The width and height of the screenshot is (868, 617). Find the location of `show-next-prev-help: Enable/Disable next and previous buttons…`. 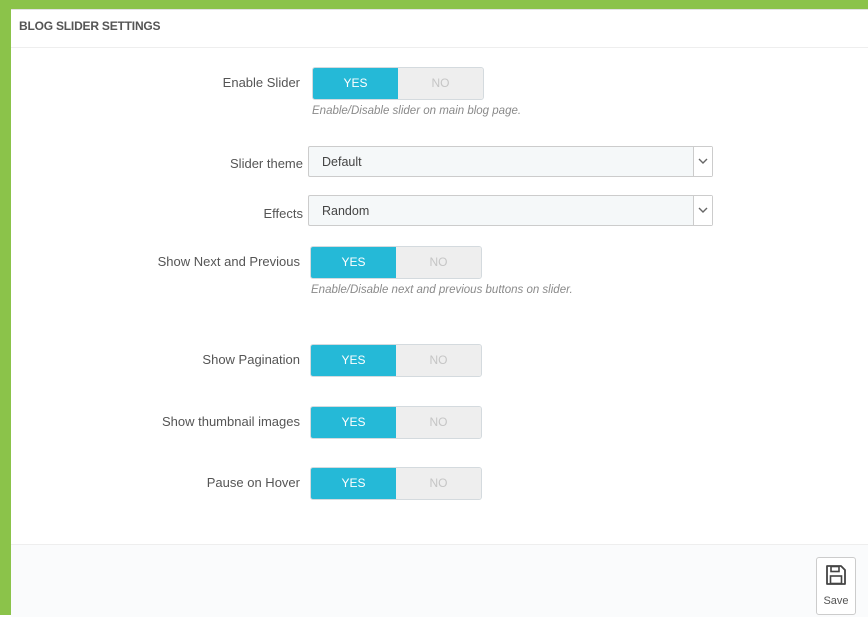

show-next-prev-help: Enable/Disable next and previous buttons… is located at coordinates (442, 290).